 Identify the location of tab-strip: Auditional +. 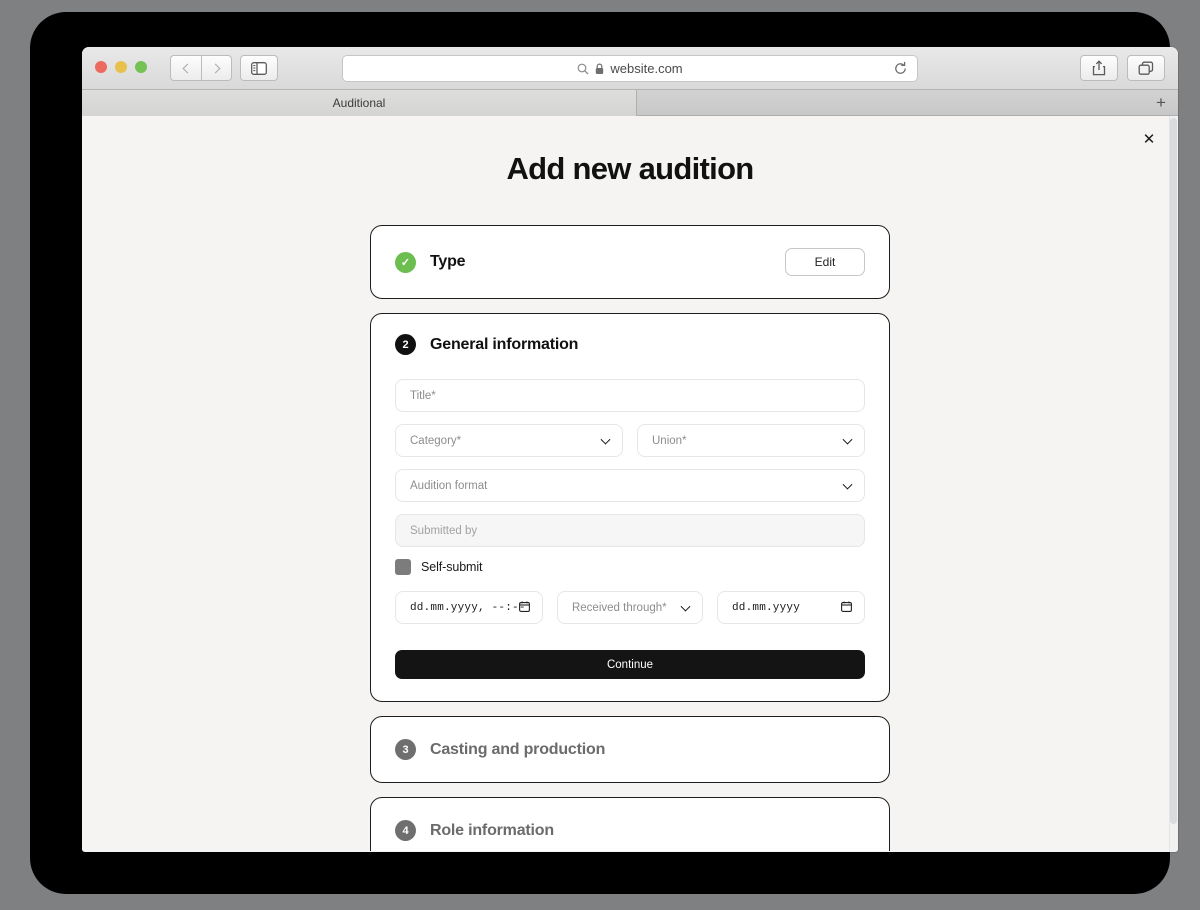
(630, 103).